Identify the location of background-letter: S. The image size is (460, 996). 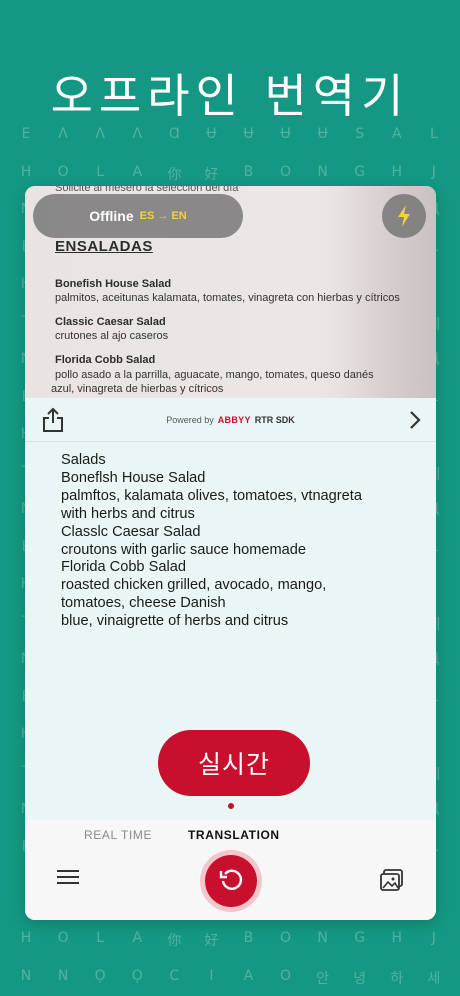
(360, 134).